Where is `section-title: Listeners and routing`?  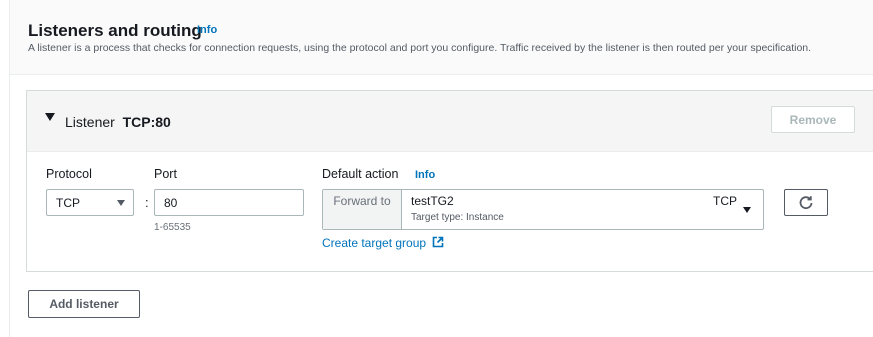
section-title: Listeners and routing is located at coordinates (115, 30).